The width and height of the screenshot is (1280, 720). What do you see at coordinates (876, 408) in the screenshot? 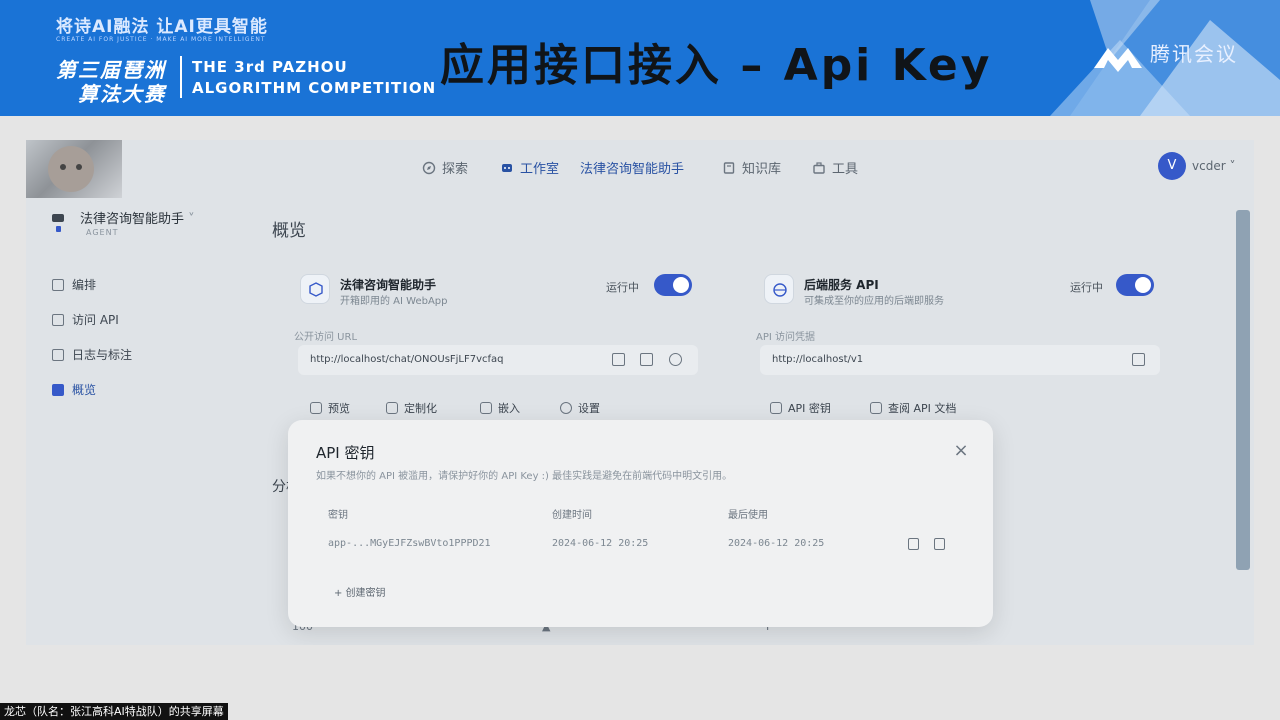
I see `document-icon` at bounding box center [876, 408].